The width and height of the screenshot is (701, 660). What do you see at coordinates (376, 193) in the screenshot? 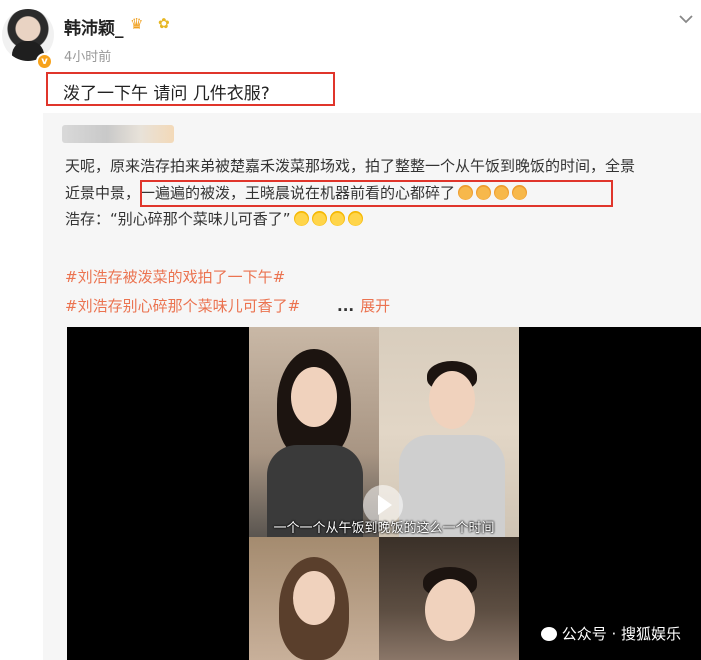
I see `text-highlight-box` at bounding box center [376, 193].